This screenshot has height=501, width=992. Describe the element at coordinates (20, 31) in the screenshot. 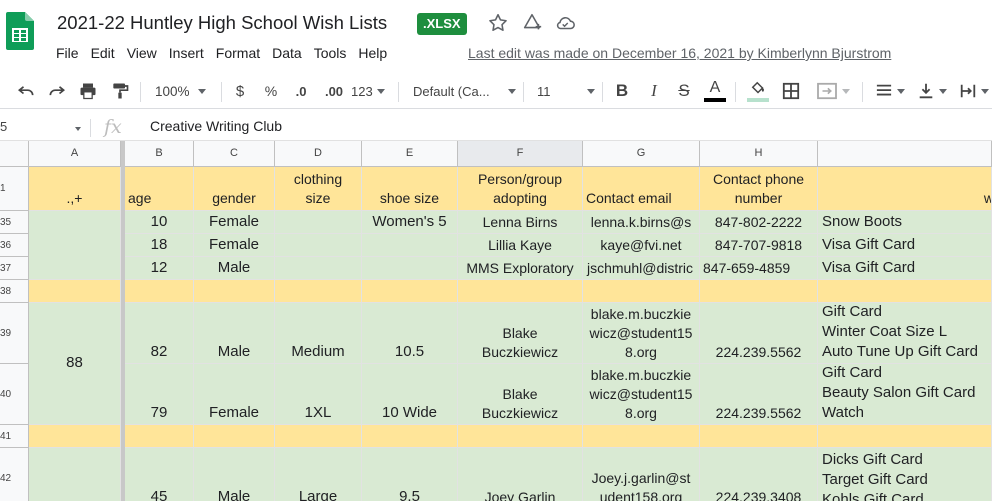

I see `sheets-logo-icon` at that location.